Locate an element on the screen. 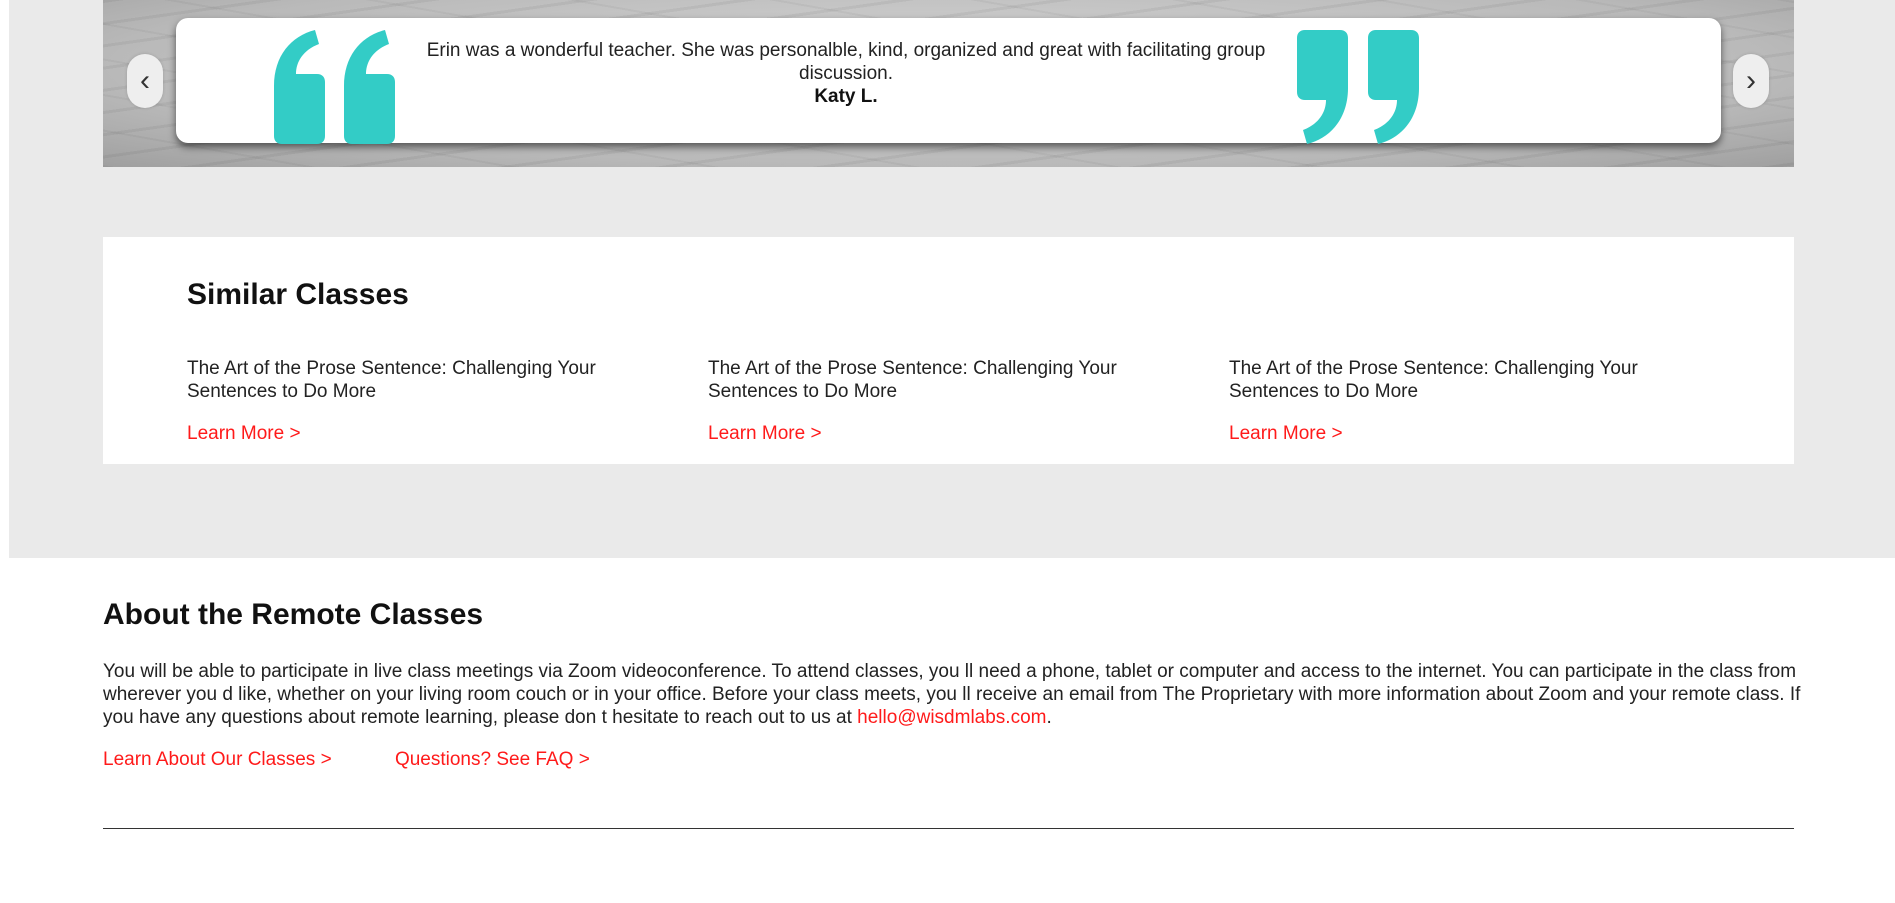  section-divider is located at coordinates (948, 828).